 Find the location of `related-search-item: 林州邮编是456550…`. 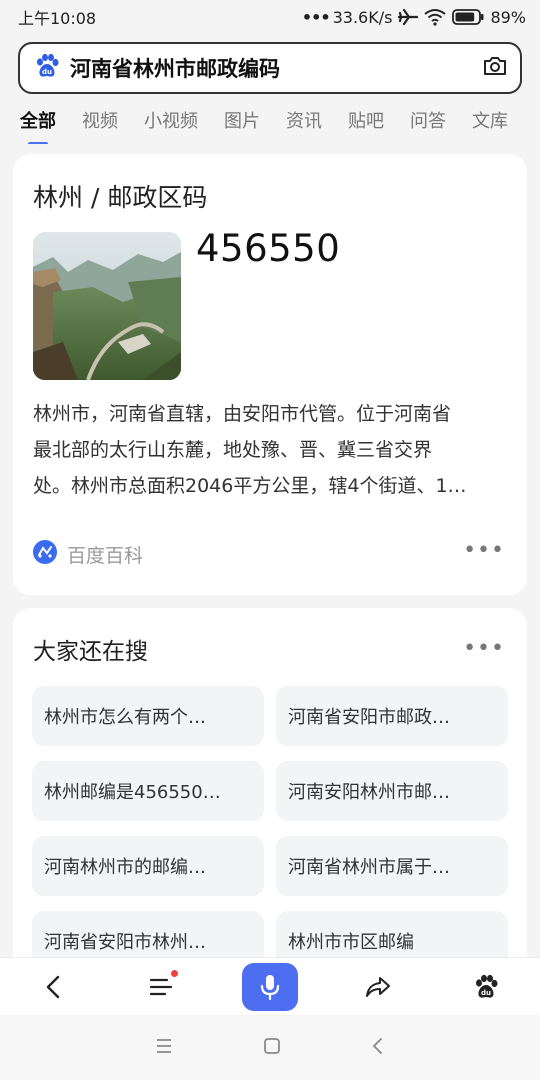

related-search-item: 林州邮编是456550… is located at coordinates (148, 791).